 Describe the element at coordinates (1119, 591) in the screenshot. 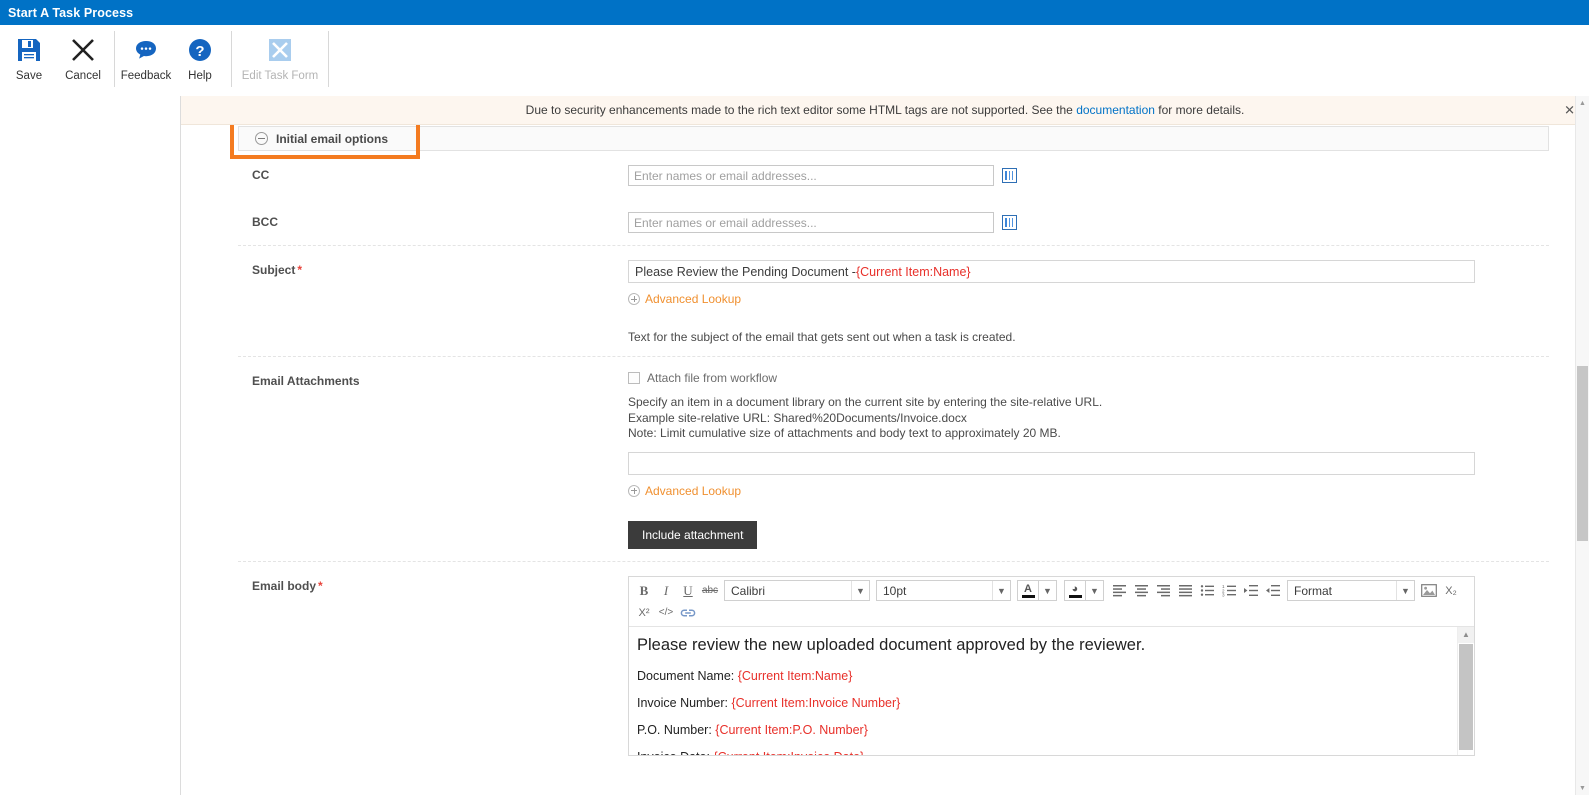

I see `align-left-icon` at that location.